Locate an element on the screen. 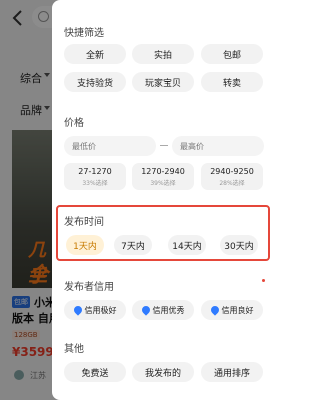  publish-time-30-days: 30天内 is located at coordinates (239, 245).